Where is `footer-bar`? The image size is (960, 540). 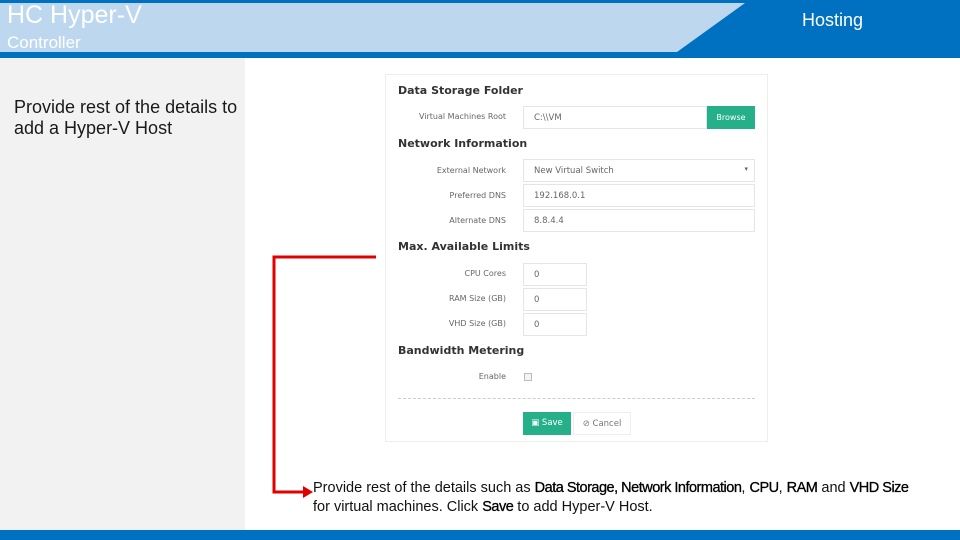 footer-bar is located at coordinates (480, 535).